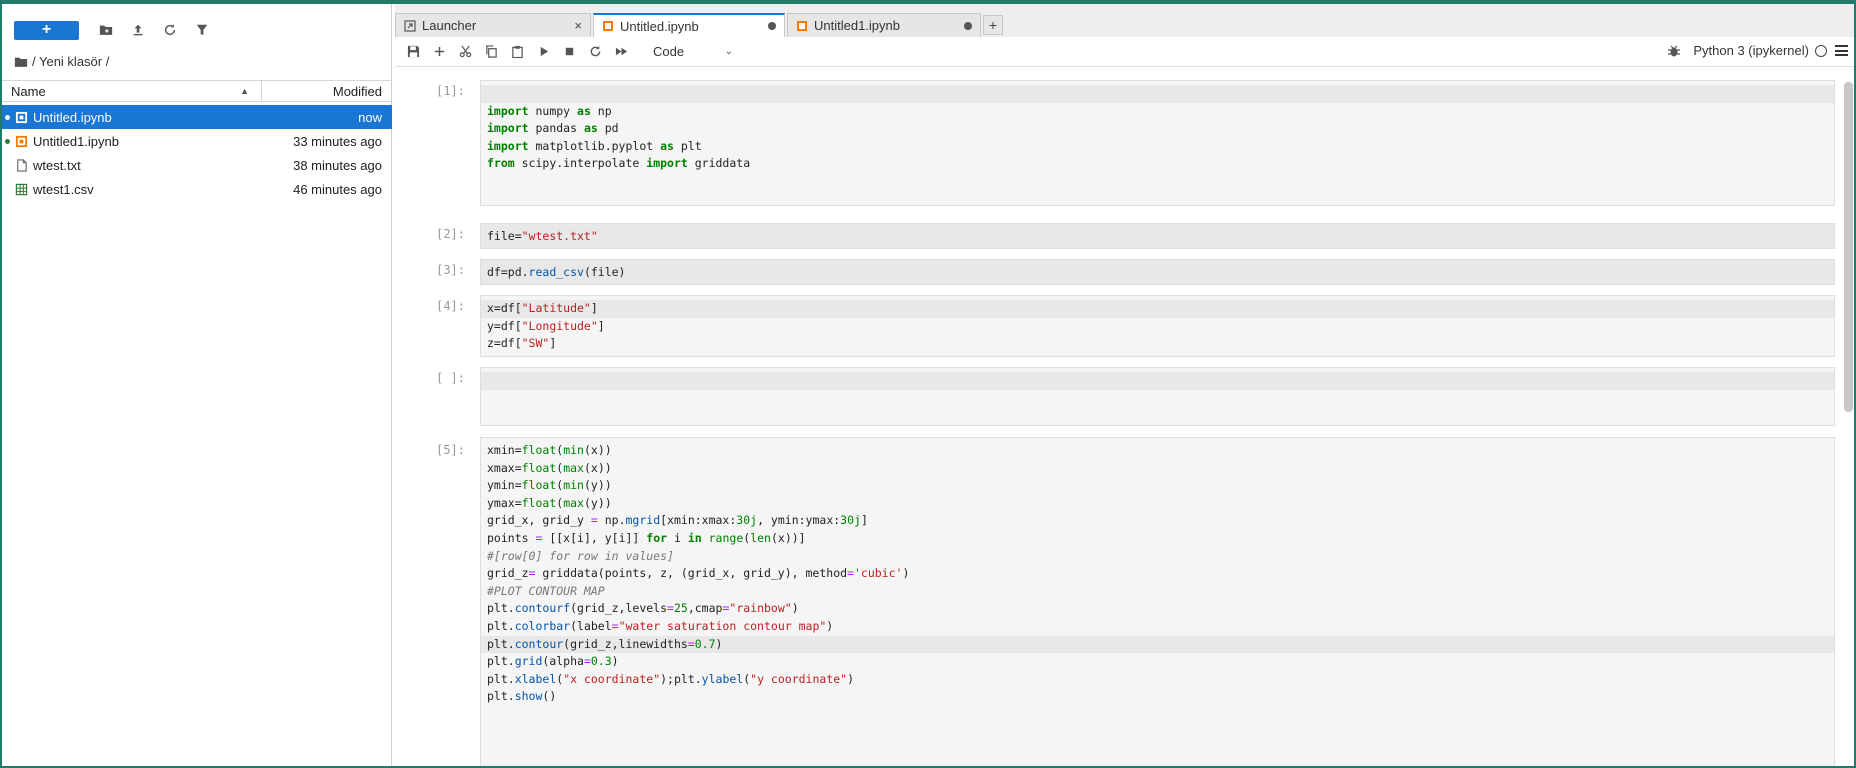  Describe the element at coordinates (106, 30) in the screenshot. I see `new-folder-icon` at that location.